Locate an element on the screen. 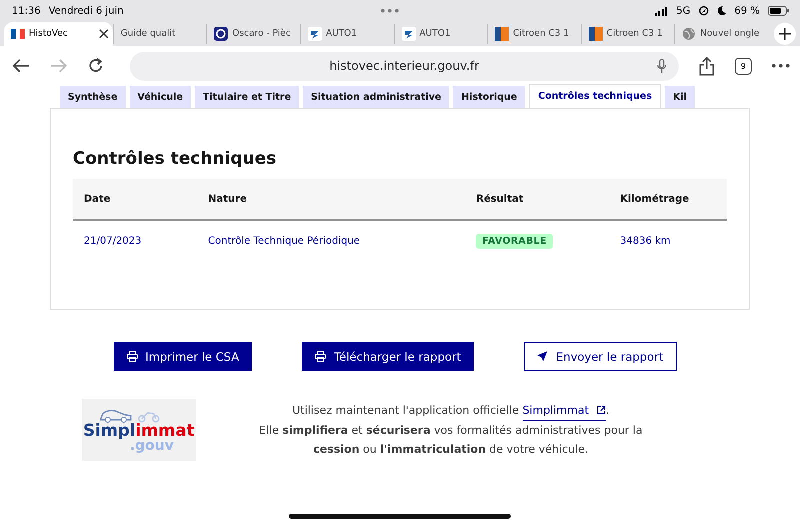  circle-logo-icon is located at coordinates (221, 34).